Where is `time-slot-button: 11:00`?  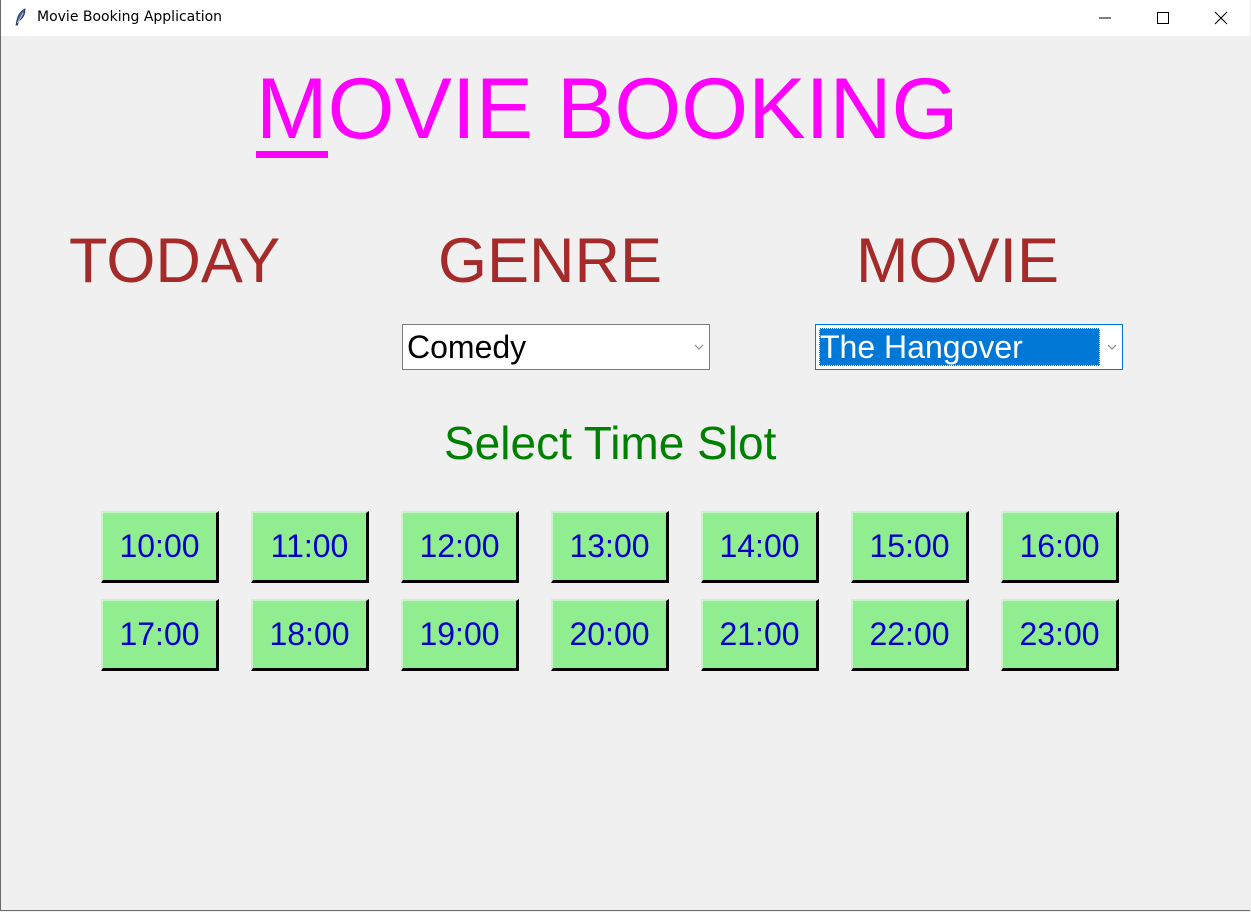 time-slot-button: 11:00 is located at coordinates (310, 547).